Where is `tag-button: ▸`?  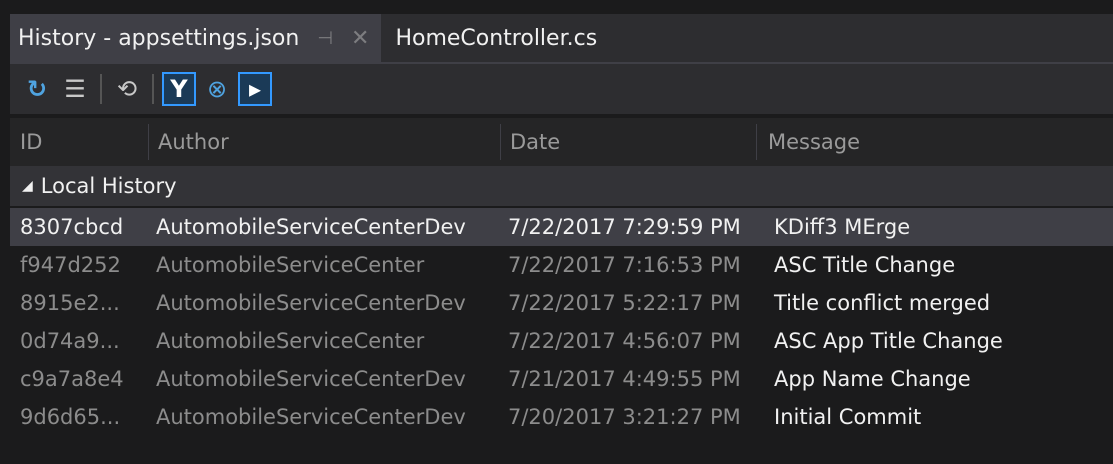 tag-button: ▸ is located at coordinates (255, 89).